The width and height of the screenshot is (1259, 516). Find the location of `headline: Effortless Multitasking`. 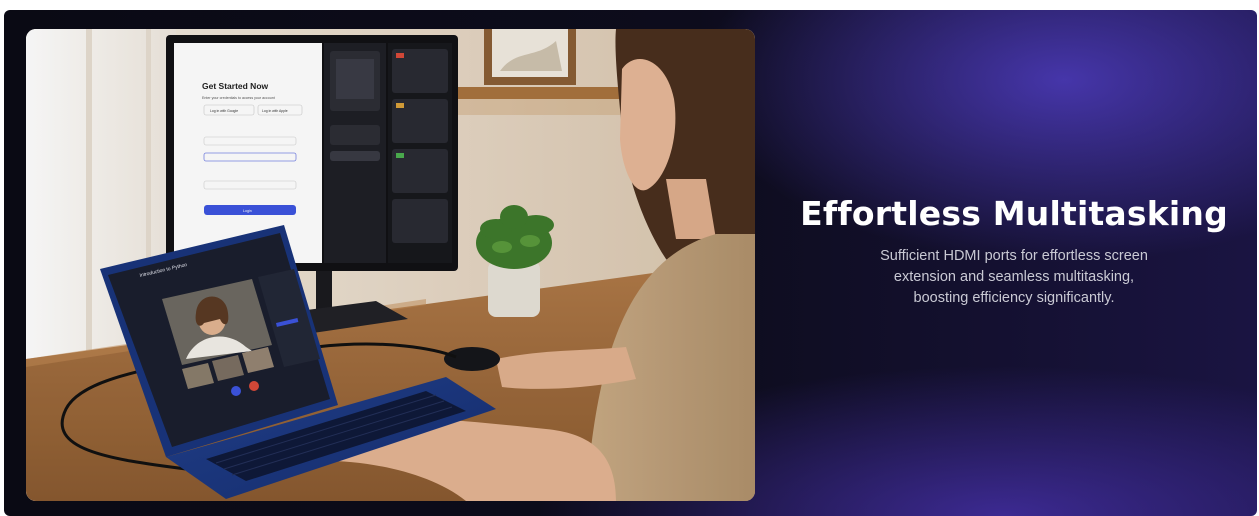

headline: Effortless Multitasking is located at coordinates (1014, 213).